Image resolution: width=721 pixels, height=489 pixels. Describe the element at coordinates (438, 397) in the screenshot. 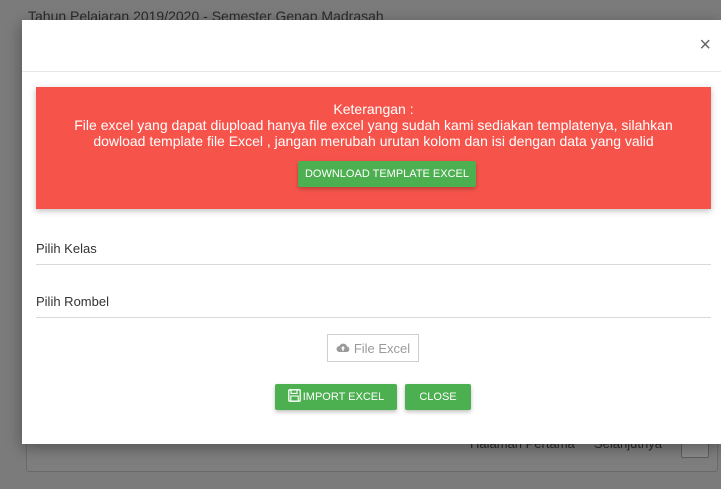

I see `close-button: CLOSE` at that location.